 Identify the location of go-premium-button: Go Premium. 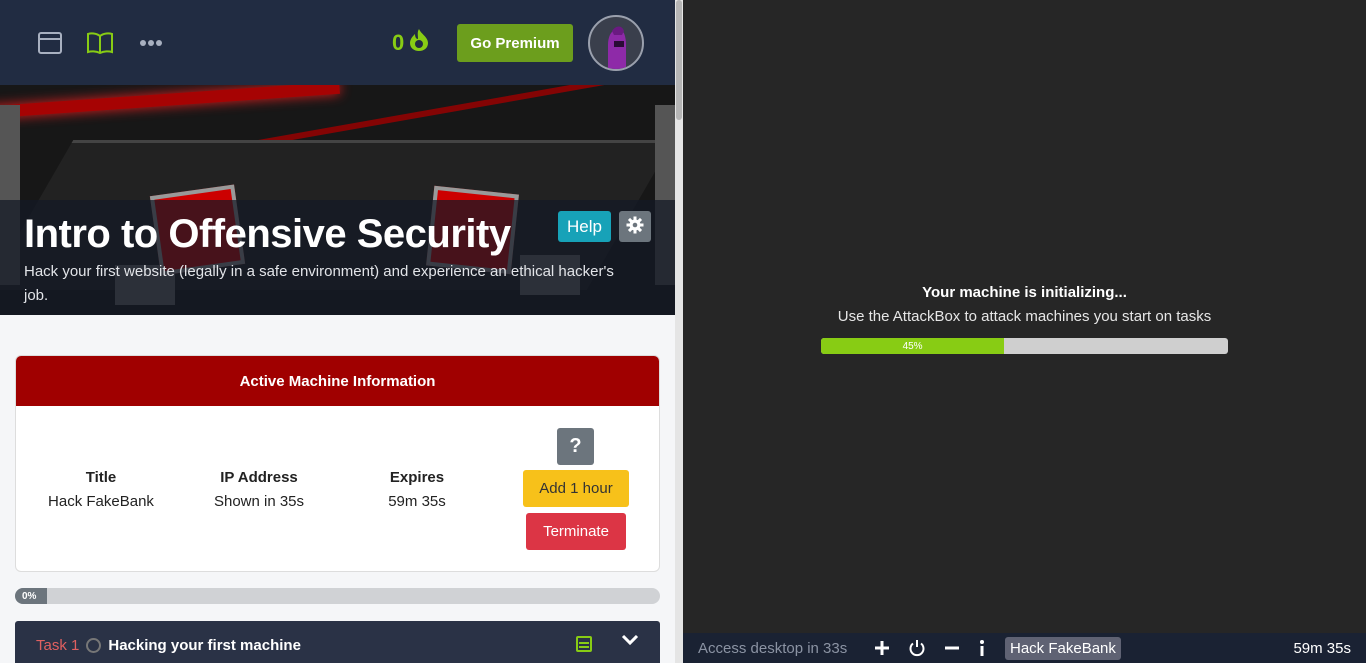
(515, 43).